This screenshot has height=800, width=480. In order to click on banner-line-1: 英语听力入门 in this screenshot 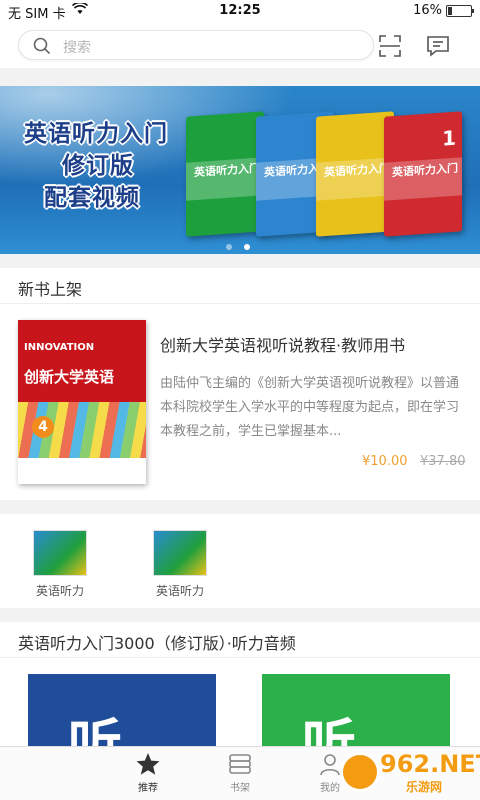, I will do `click(96, 134)`.